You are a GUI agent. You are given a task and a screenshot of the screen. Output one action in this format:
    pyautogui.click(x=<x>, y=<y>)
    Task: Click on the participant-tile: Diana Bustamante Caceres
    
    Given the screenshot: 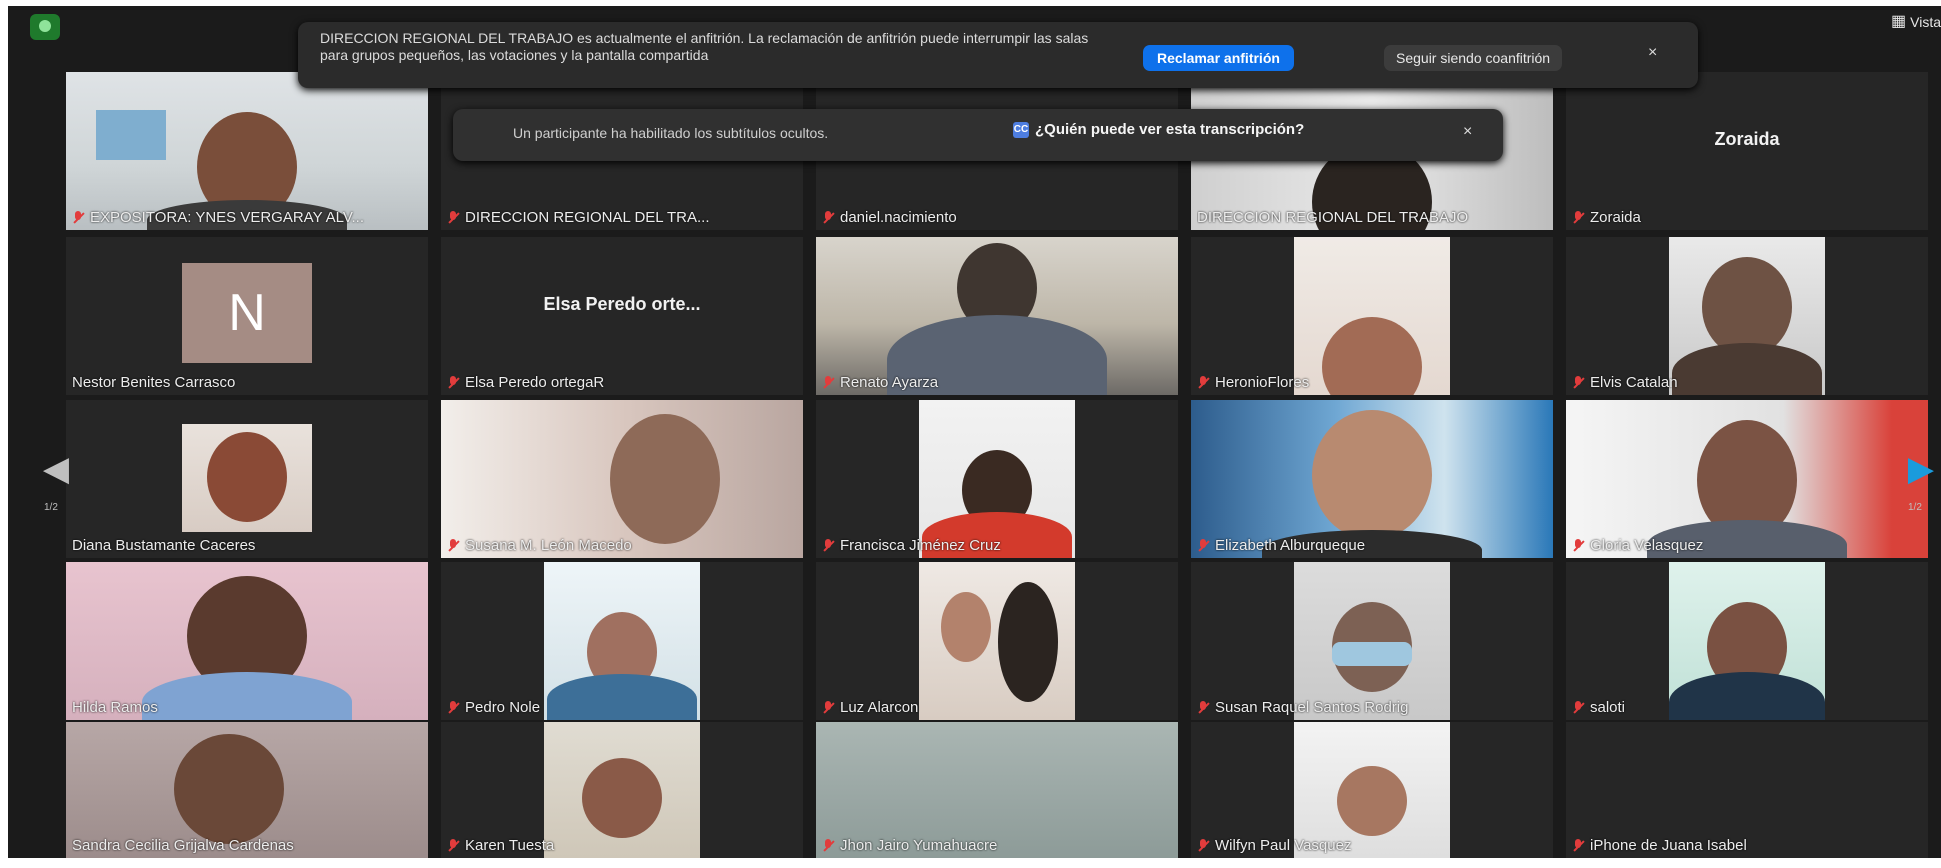 What is the action you would take?
    pyautogui.click(x=247, y=479)
    